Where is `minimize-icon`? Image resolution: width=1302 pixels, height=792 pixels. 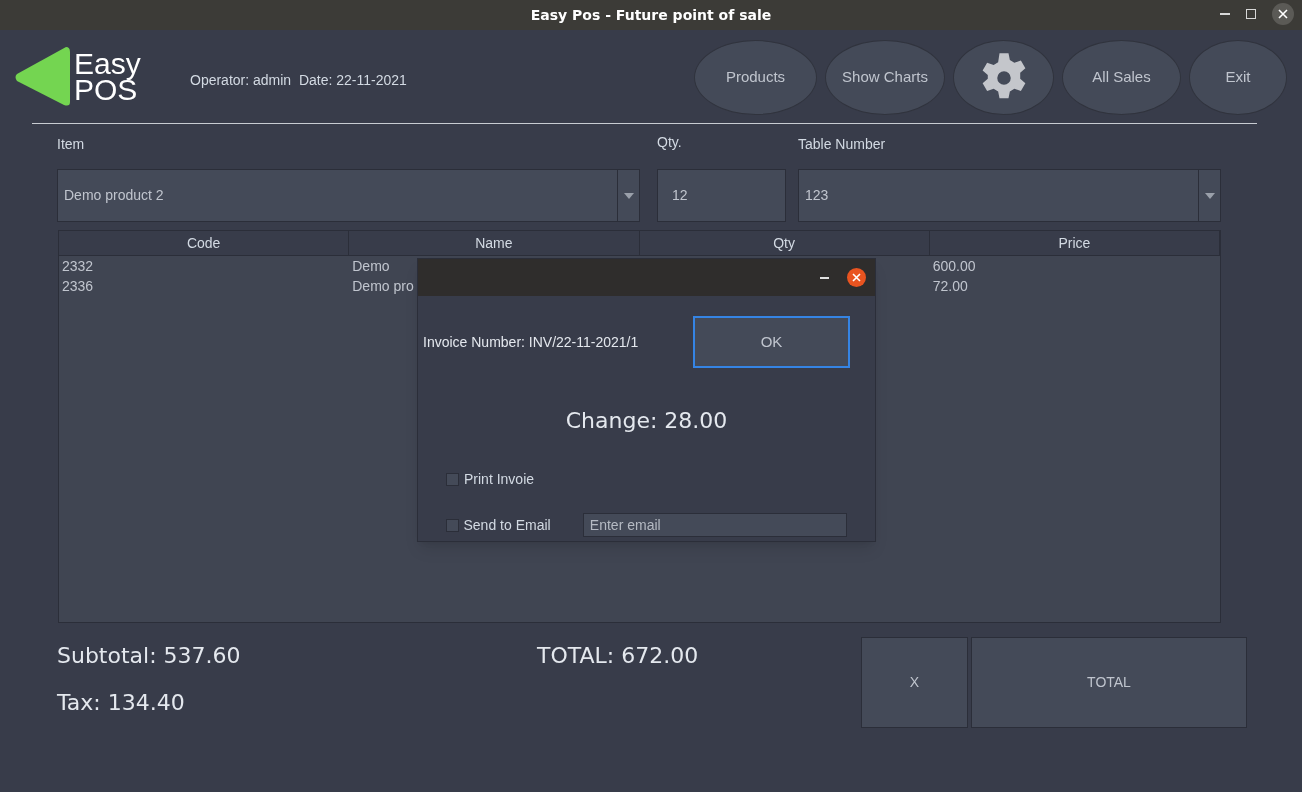 minimize-icon is located at coordinates (824, 277).